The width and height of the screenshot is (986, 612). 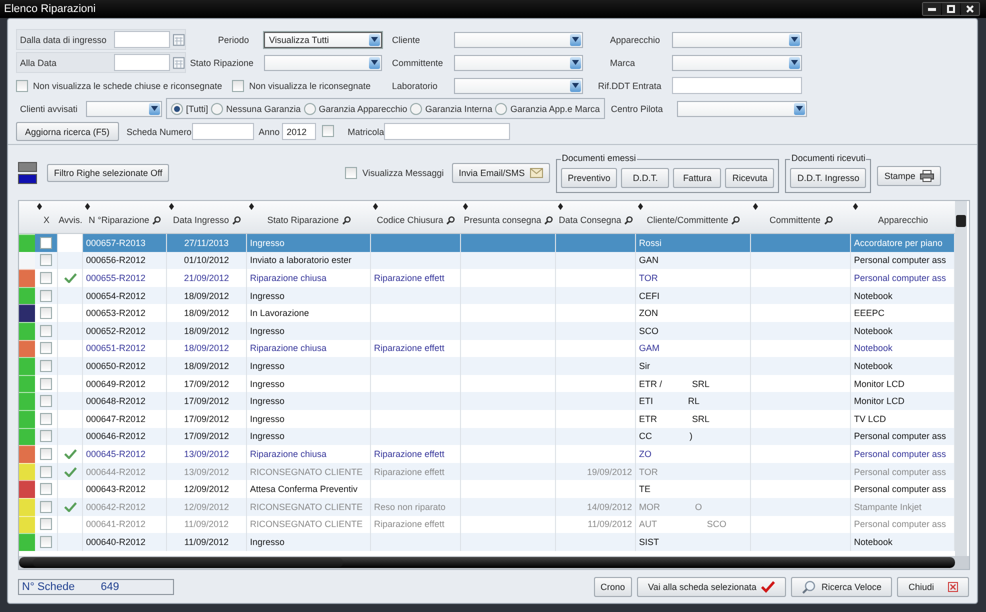 I want to click on table-row: 000646-R2012 17/09/2012 Ingresso CC ) Personal computer ass, so click(x=487, y=437).